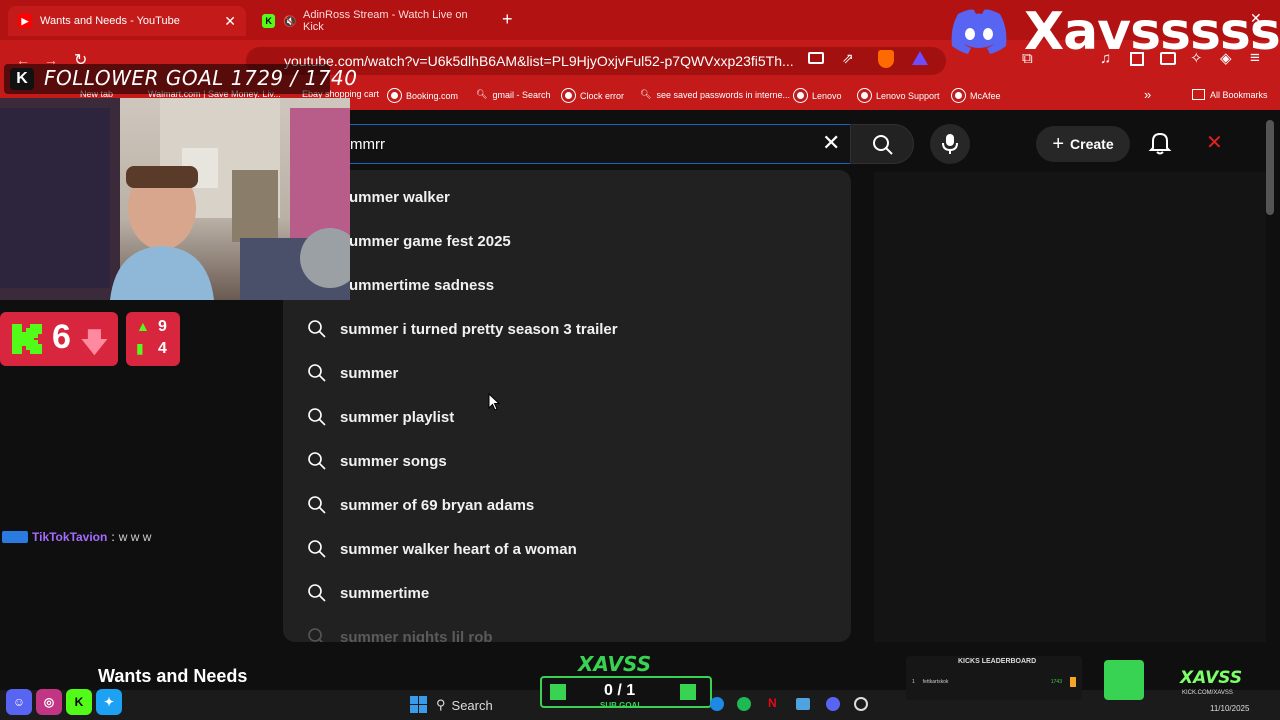  Describe the element at coordinates (898, 95) in the screenshot. I see `bookmark-lenovo-support: Lenovo Support` at that location.